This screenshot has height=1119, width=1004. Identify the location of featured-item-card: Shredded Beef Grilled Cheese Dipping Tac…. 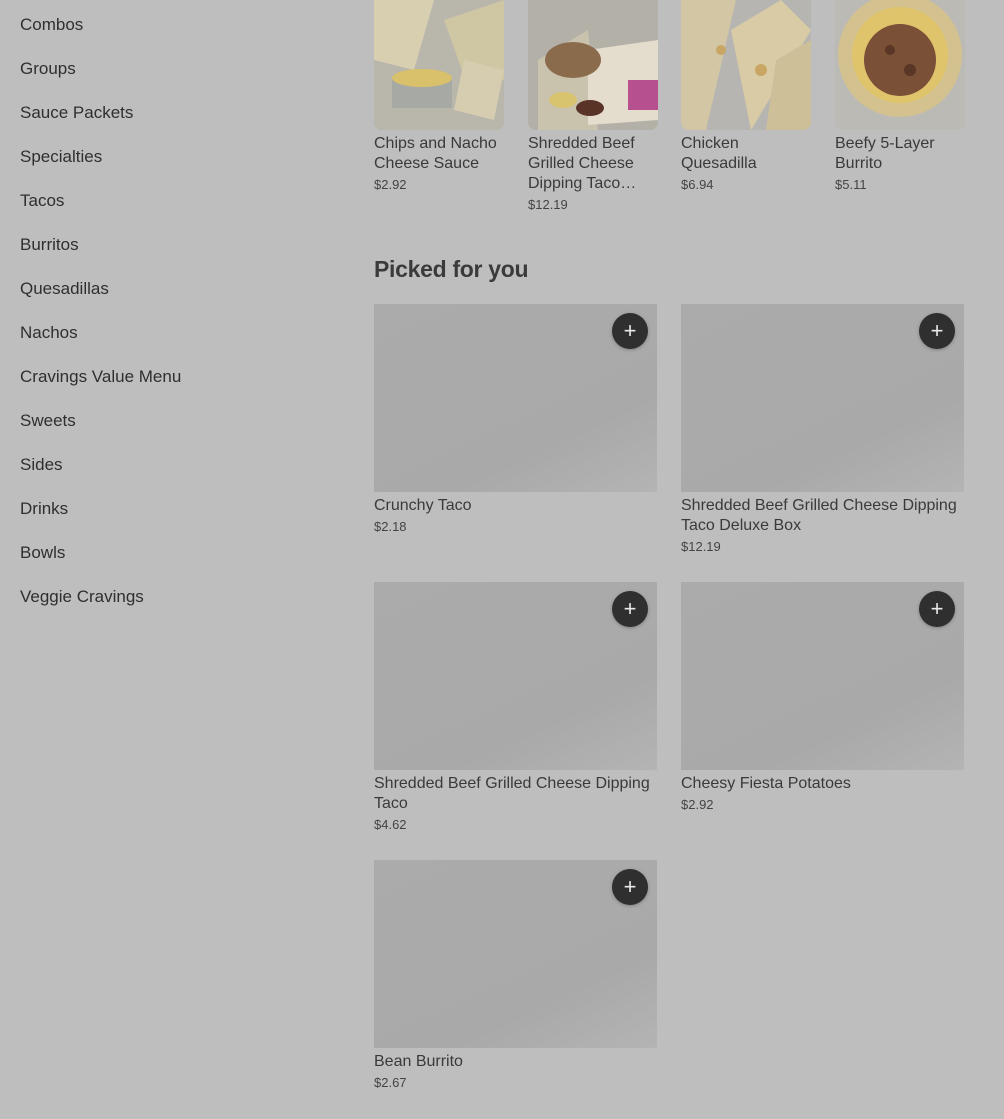
(593, 106).